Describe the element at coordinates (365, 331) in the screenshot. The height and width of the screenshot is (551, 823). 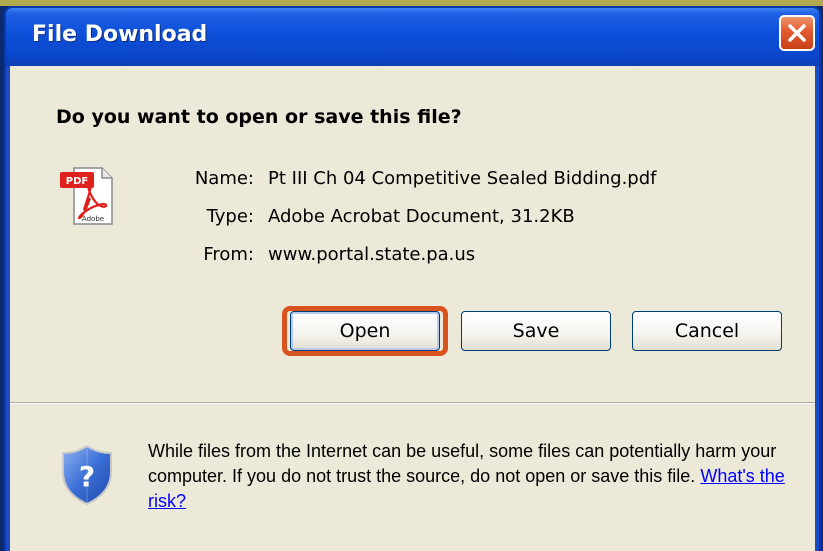
I see `open-button: Open` at that location.